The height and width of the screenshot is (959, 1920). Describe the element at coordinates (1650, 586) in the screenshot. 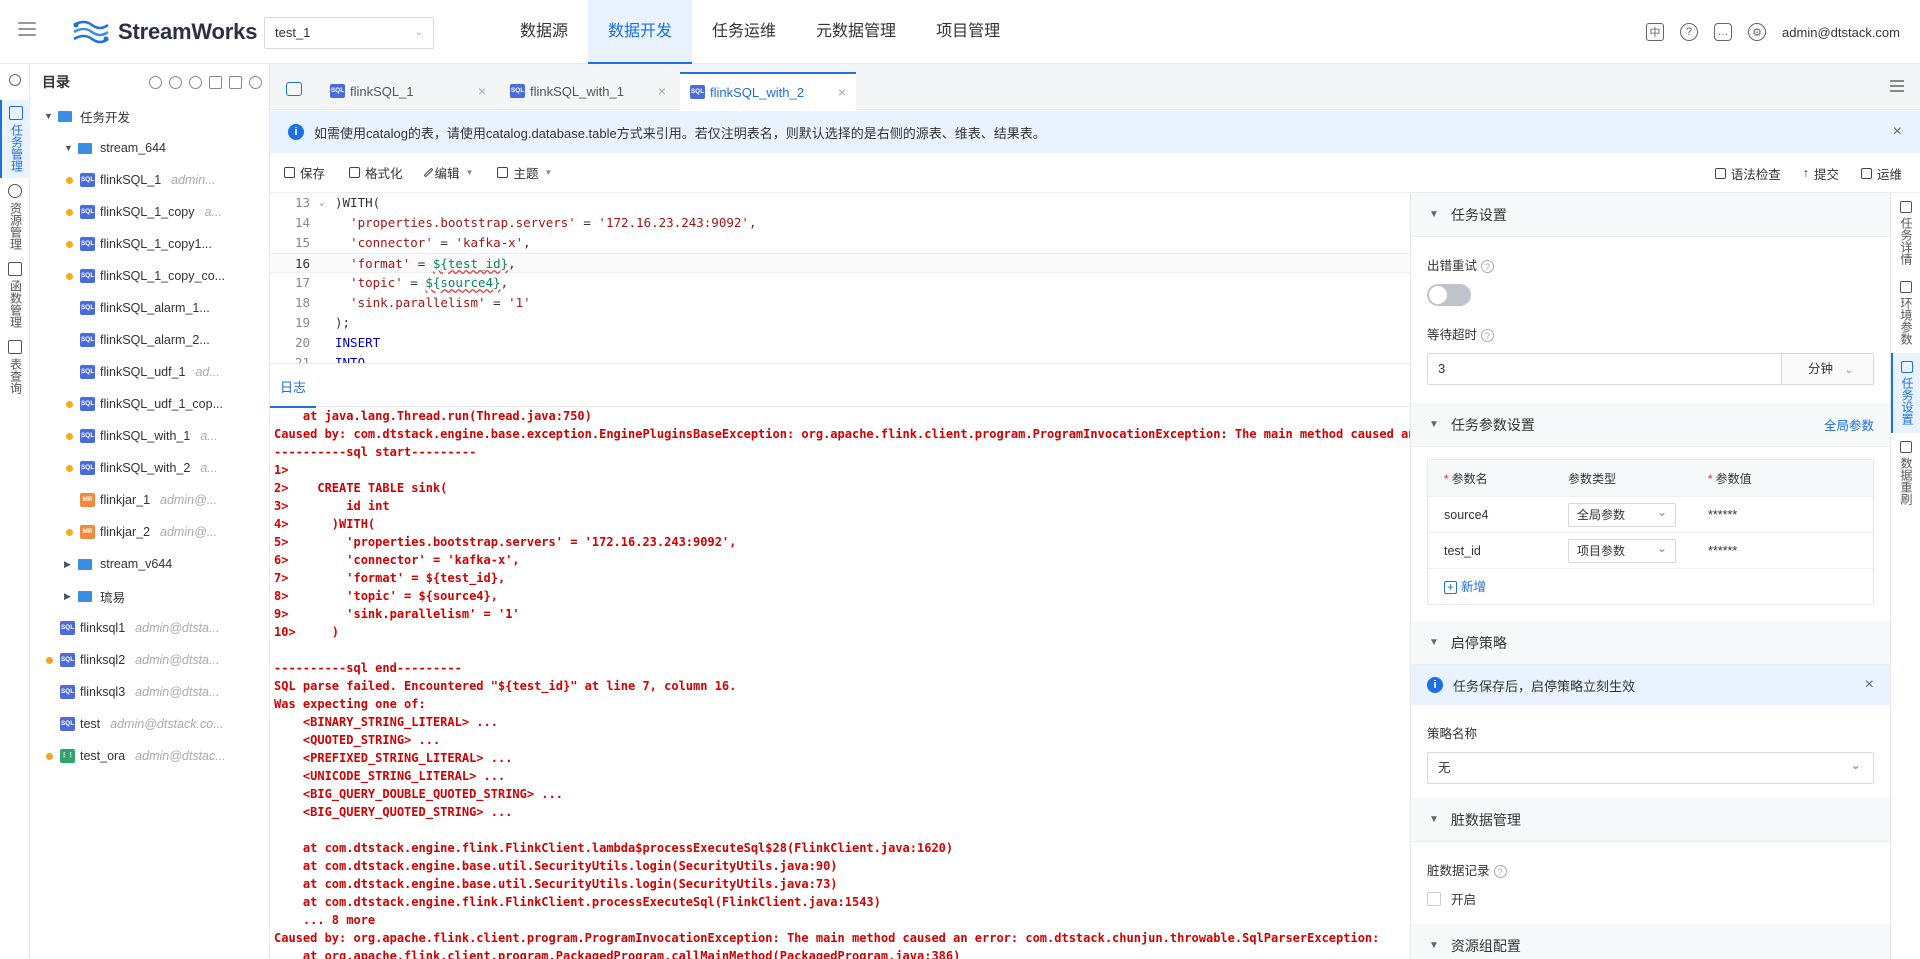

I see `add-param-button: + 新增` at that location.